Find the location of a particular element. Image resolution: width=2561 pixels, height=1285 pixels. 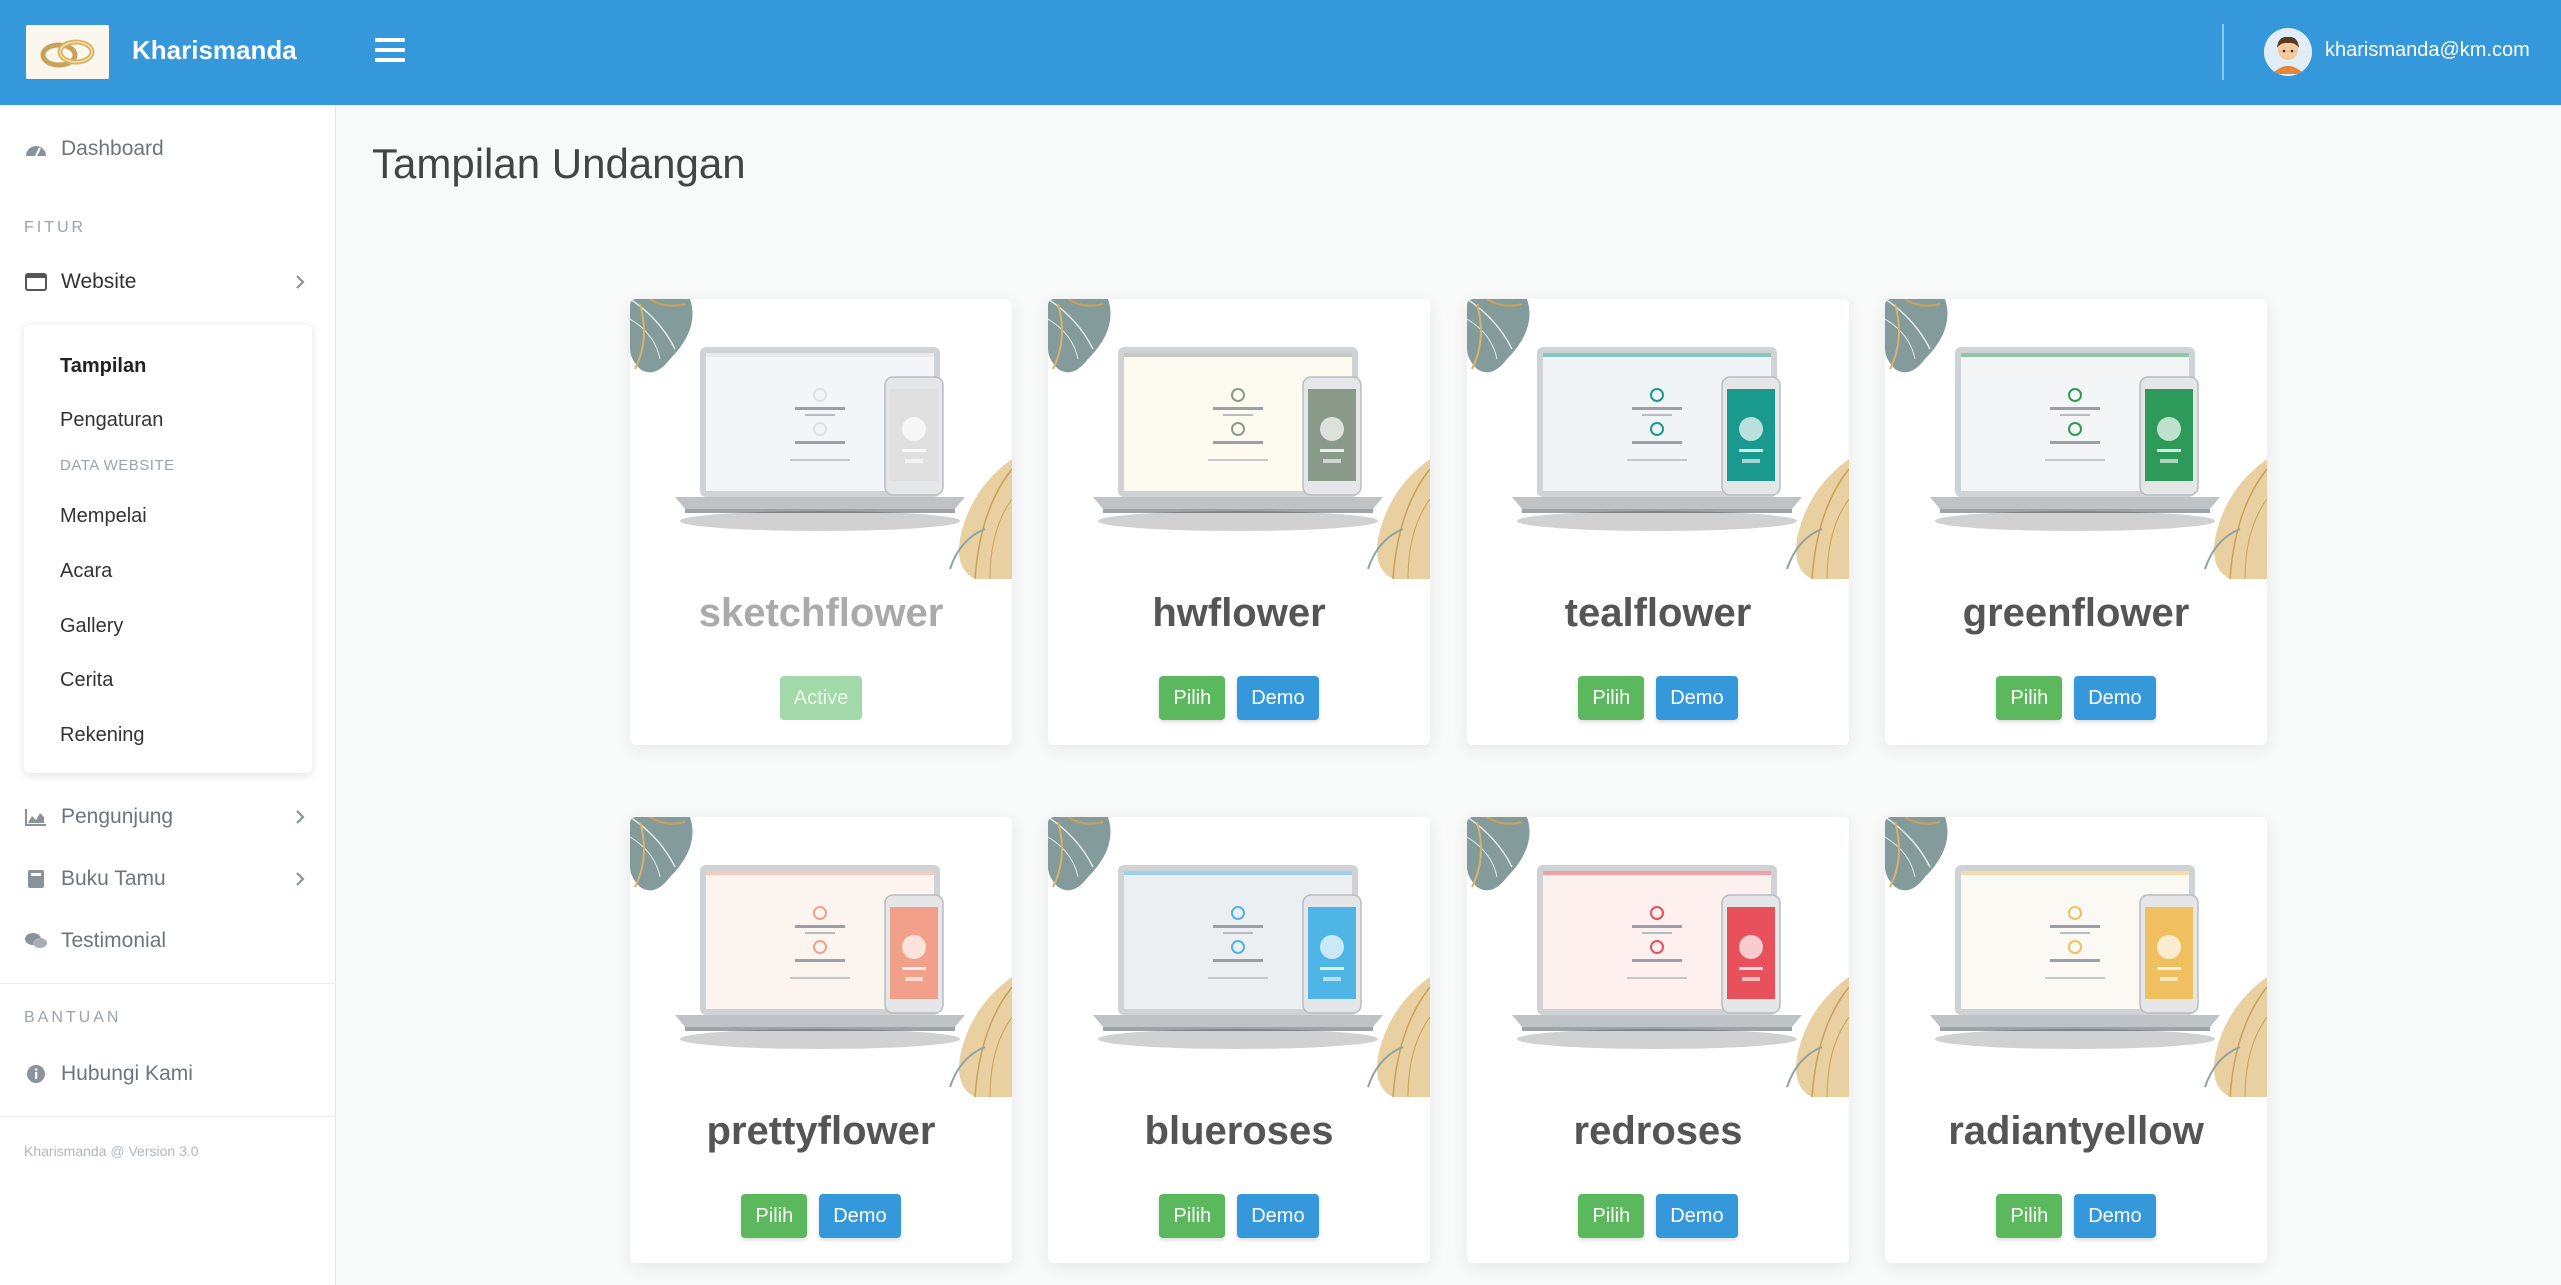

theme-card: radiantyellow Pilih Demo is located at coordinates (2076, 1040).